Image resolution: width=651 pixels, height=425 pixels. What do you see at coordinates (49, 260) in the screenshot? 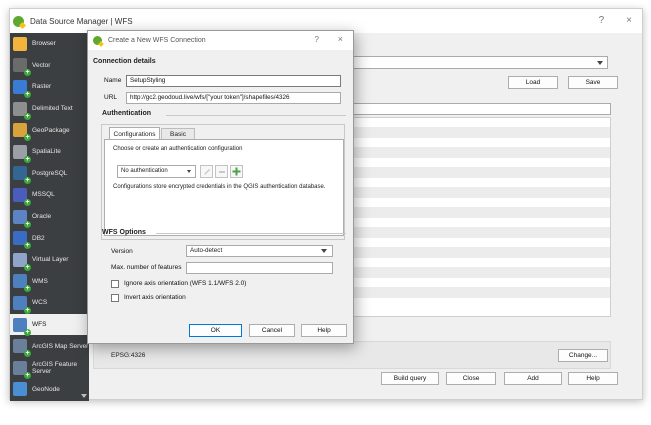
I see `sidebar-item-virtual-layer: Virtual Layer` at bounding box center [49, 260].